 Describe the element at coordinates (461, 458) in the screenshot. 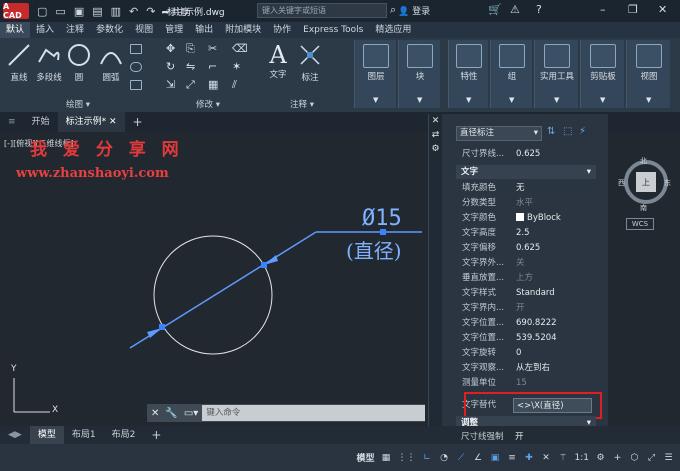

I see `isodraft-icon: ⟋` at that location.